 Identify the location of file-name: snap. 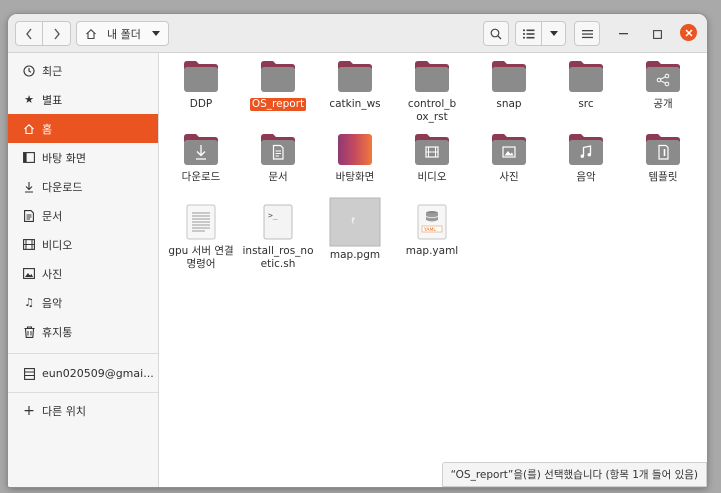
(509, 104).